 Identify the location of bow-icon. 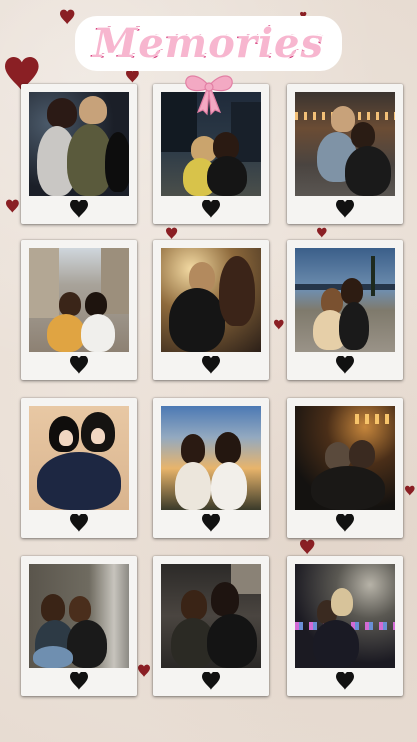
(209, 95).